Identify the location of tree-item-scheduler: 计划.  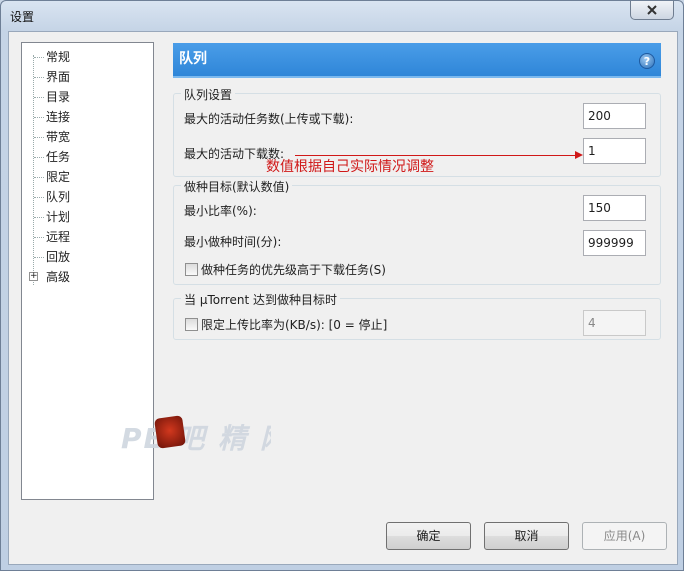
(58, 217).